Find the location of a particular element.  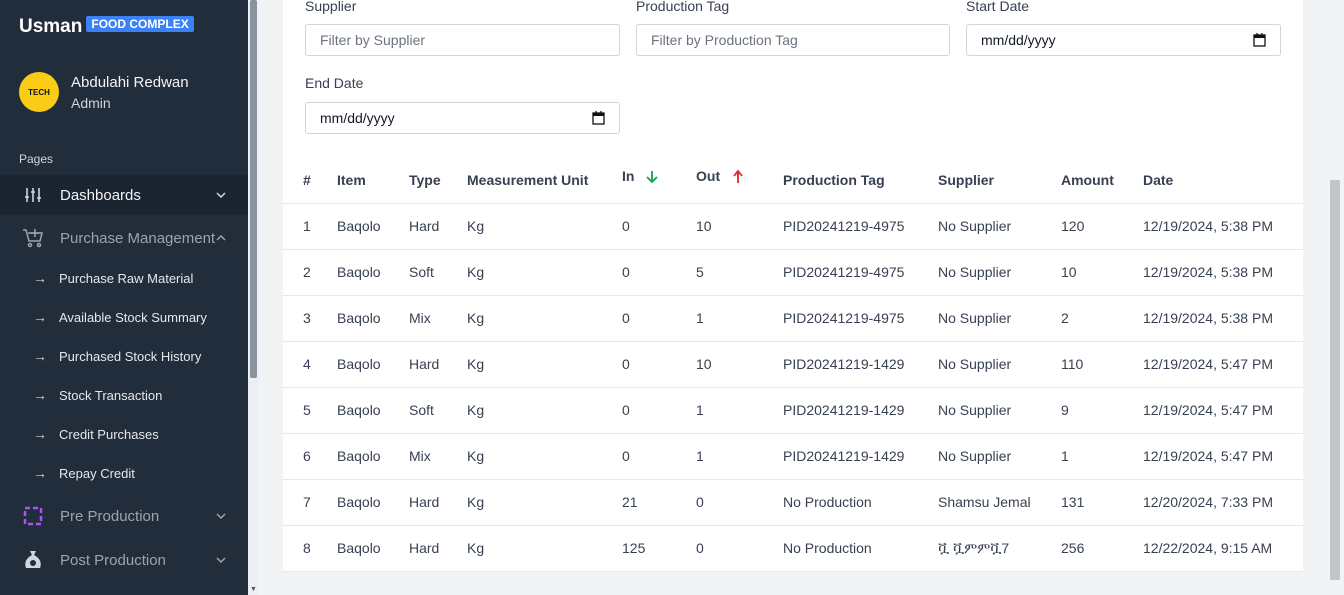

sidebar-subitem-label: Stock Transaction is located at coordinates (111, 395).